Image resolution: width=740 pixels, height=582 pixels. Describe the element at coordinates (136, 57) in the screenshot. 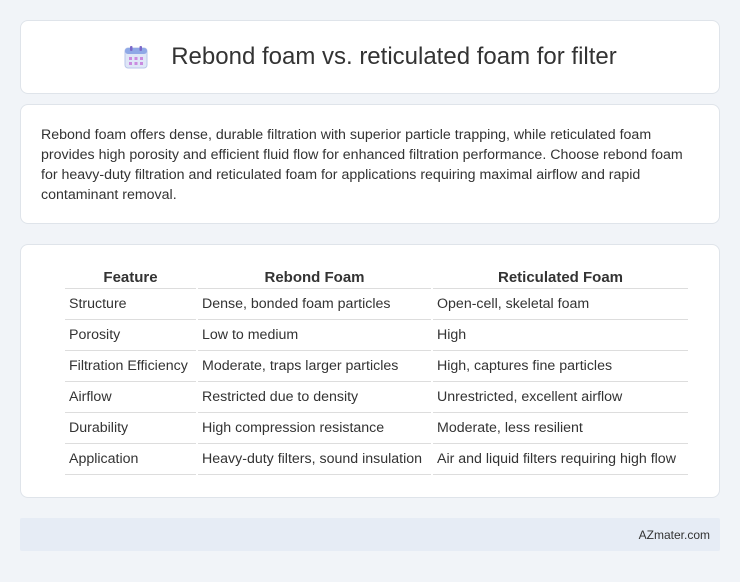

I see `calendar-icon` at that location.